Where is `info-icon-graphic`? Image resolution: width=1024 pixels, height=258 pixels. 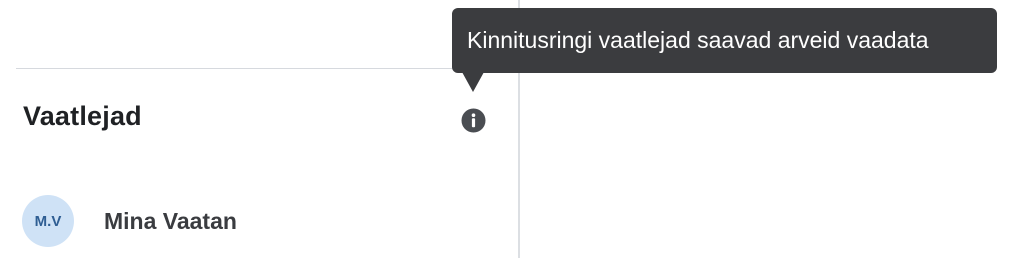
info-icon-graphic is located at coordinates (473, 120).